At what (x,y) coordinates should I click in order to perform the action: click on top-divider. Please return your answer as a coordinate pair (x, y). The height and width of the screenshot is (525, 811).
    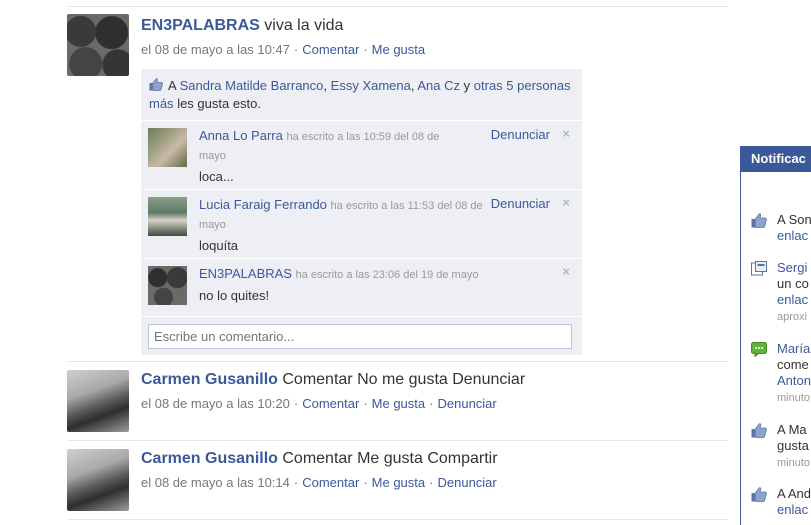
    Looking at the image, I should click on (397, 6).